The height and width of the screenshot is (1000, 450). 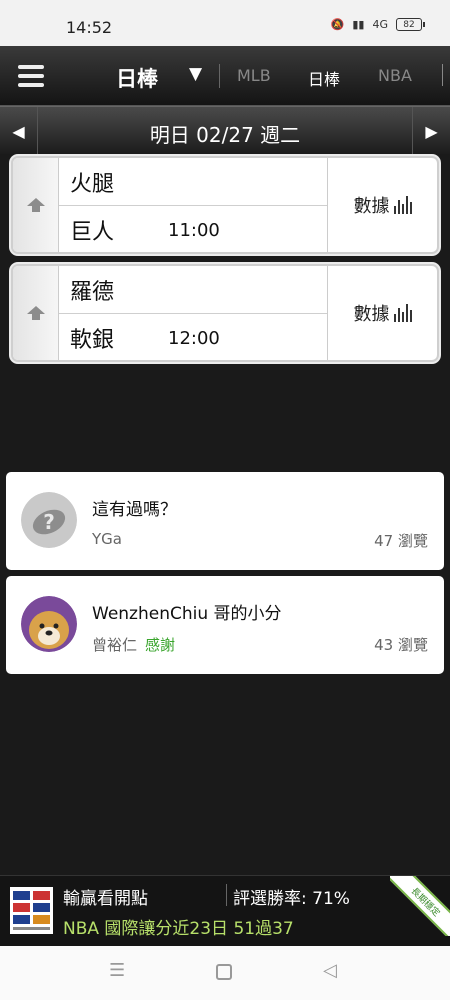 I want to click on post-author: 曾裕仁 感謝, so click(x=133, y=644).